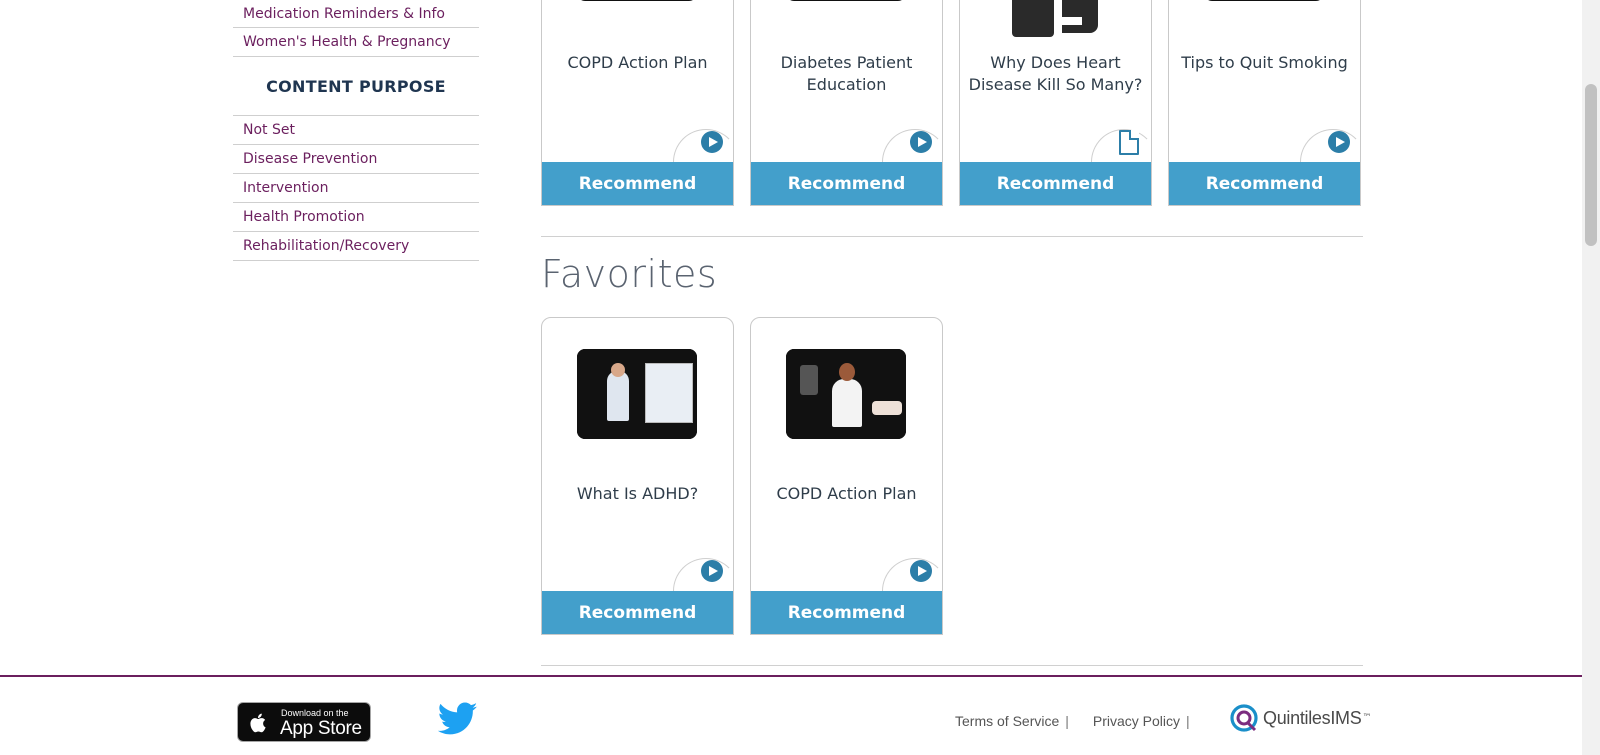 This screenshot has width=1600, height=755. Describe the element at coordinates (1312, 717) in the screenshot. I see `brand-name: QuintilesIMS` at that location.